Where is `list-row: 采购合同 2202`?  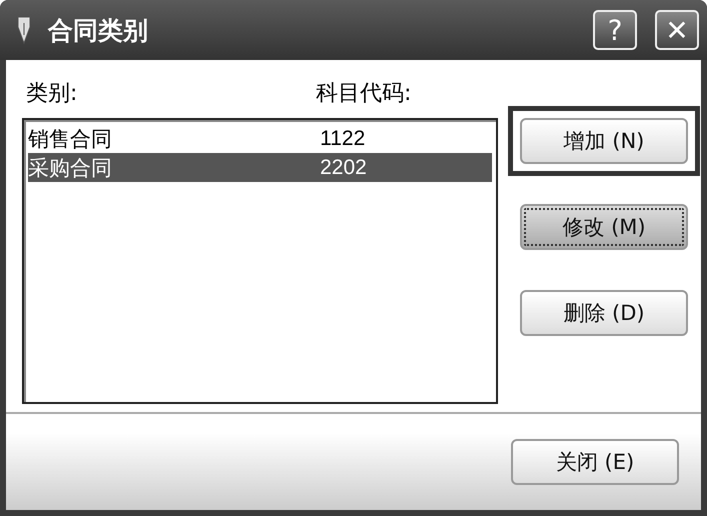 list-row: 采购合同 2202 is located at coordinates (260, 167).